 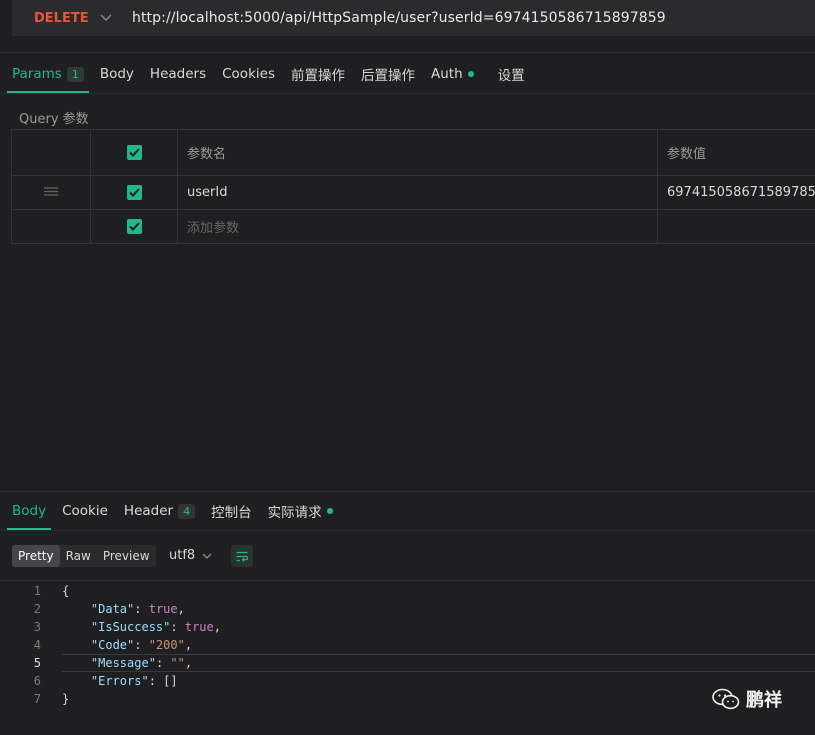 What do you see at coordinates (37, 591) in the screenshot?
I see `line-number: 1` at bounding box center [37, 591].